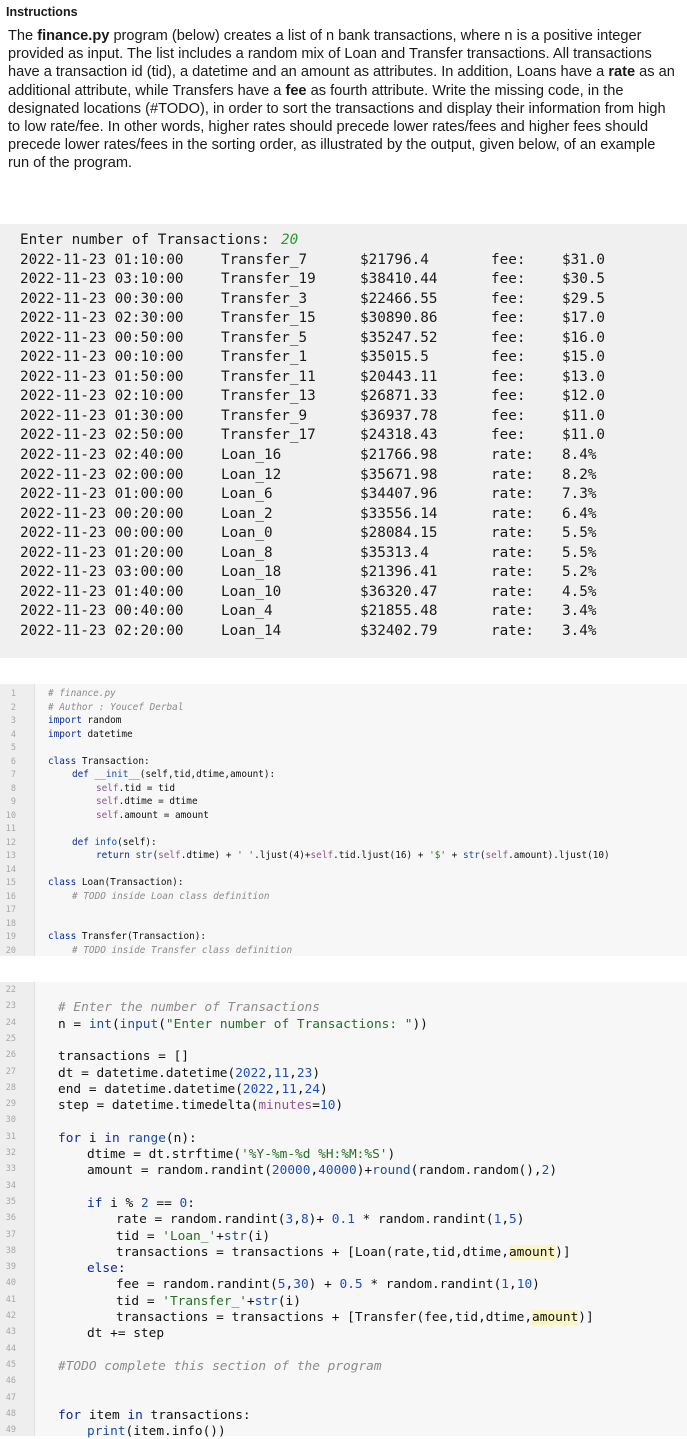  I want to click on code-token: (self):, so click(137, 842).